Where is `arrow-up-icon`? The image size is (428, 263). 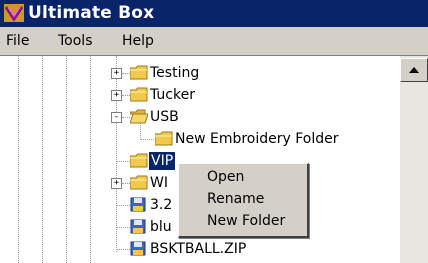 arrow-up-icon is located at coordinates (414, 70).